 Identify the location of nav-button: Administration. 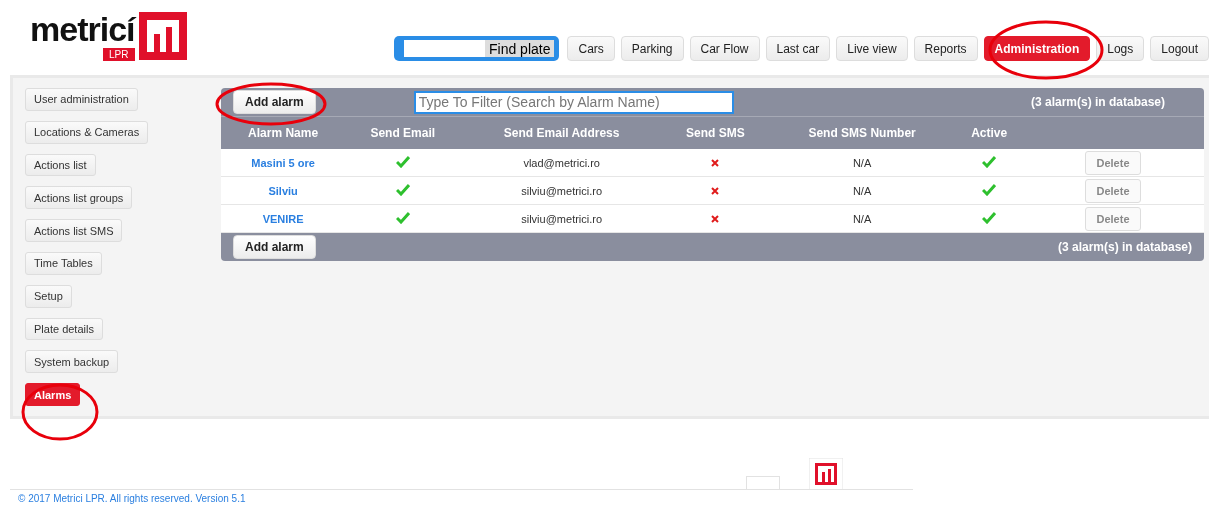
(1037, 48).